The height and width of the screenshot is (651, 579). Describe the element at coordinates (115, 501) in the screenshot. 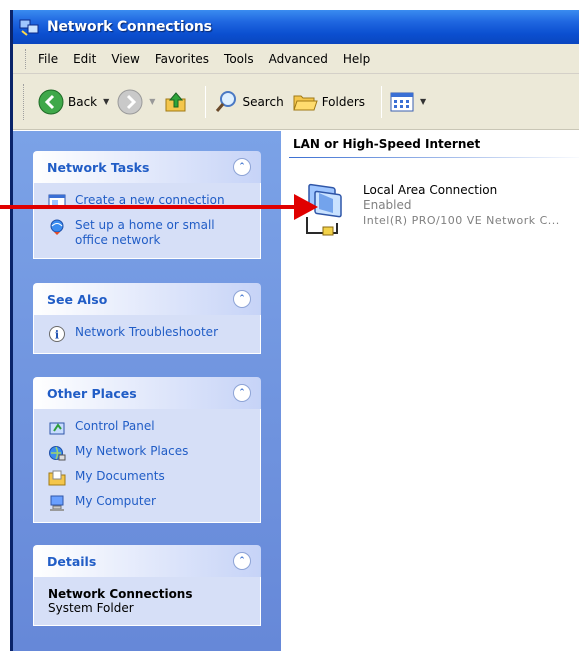

I see `my-computer-label: My Computer` at that location.